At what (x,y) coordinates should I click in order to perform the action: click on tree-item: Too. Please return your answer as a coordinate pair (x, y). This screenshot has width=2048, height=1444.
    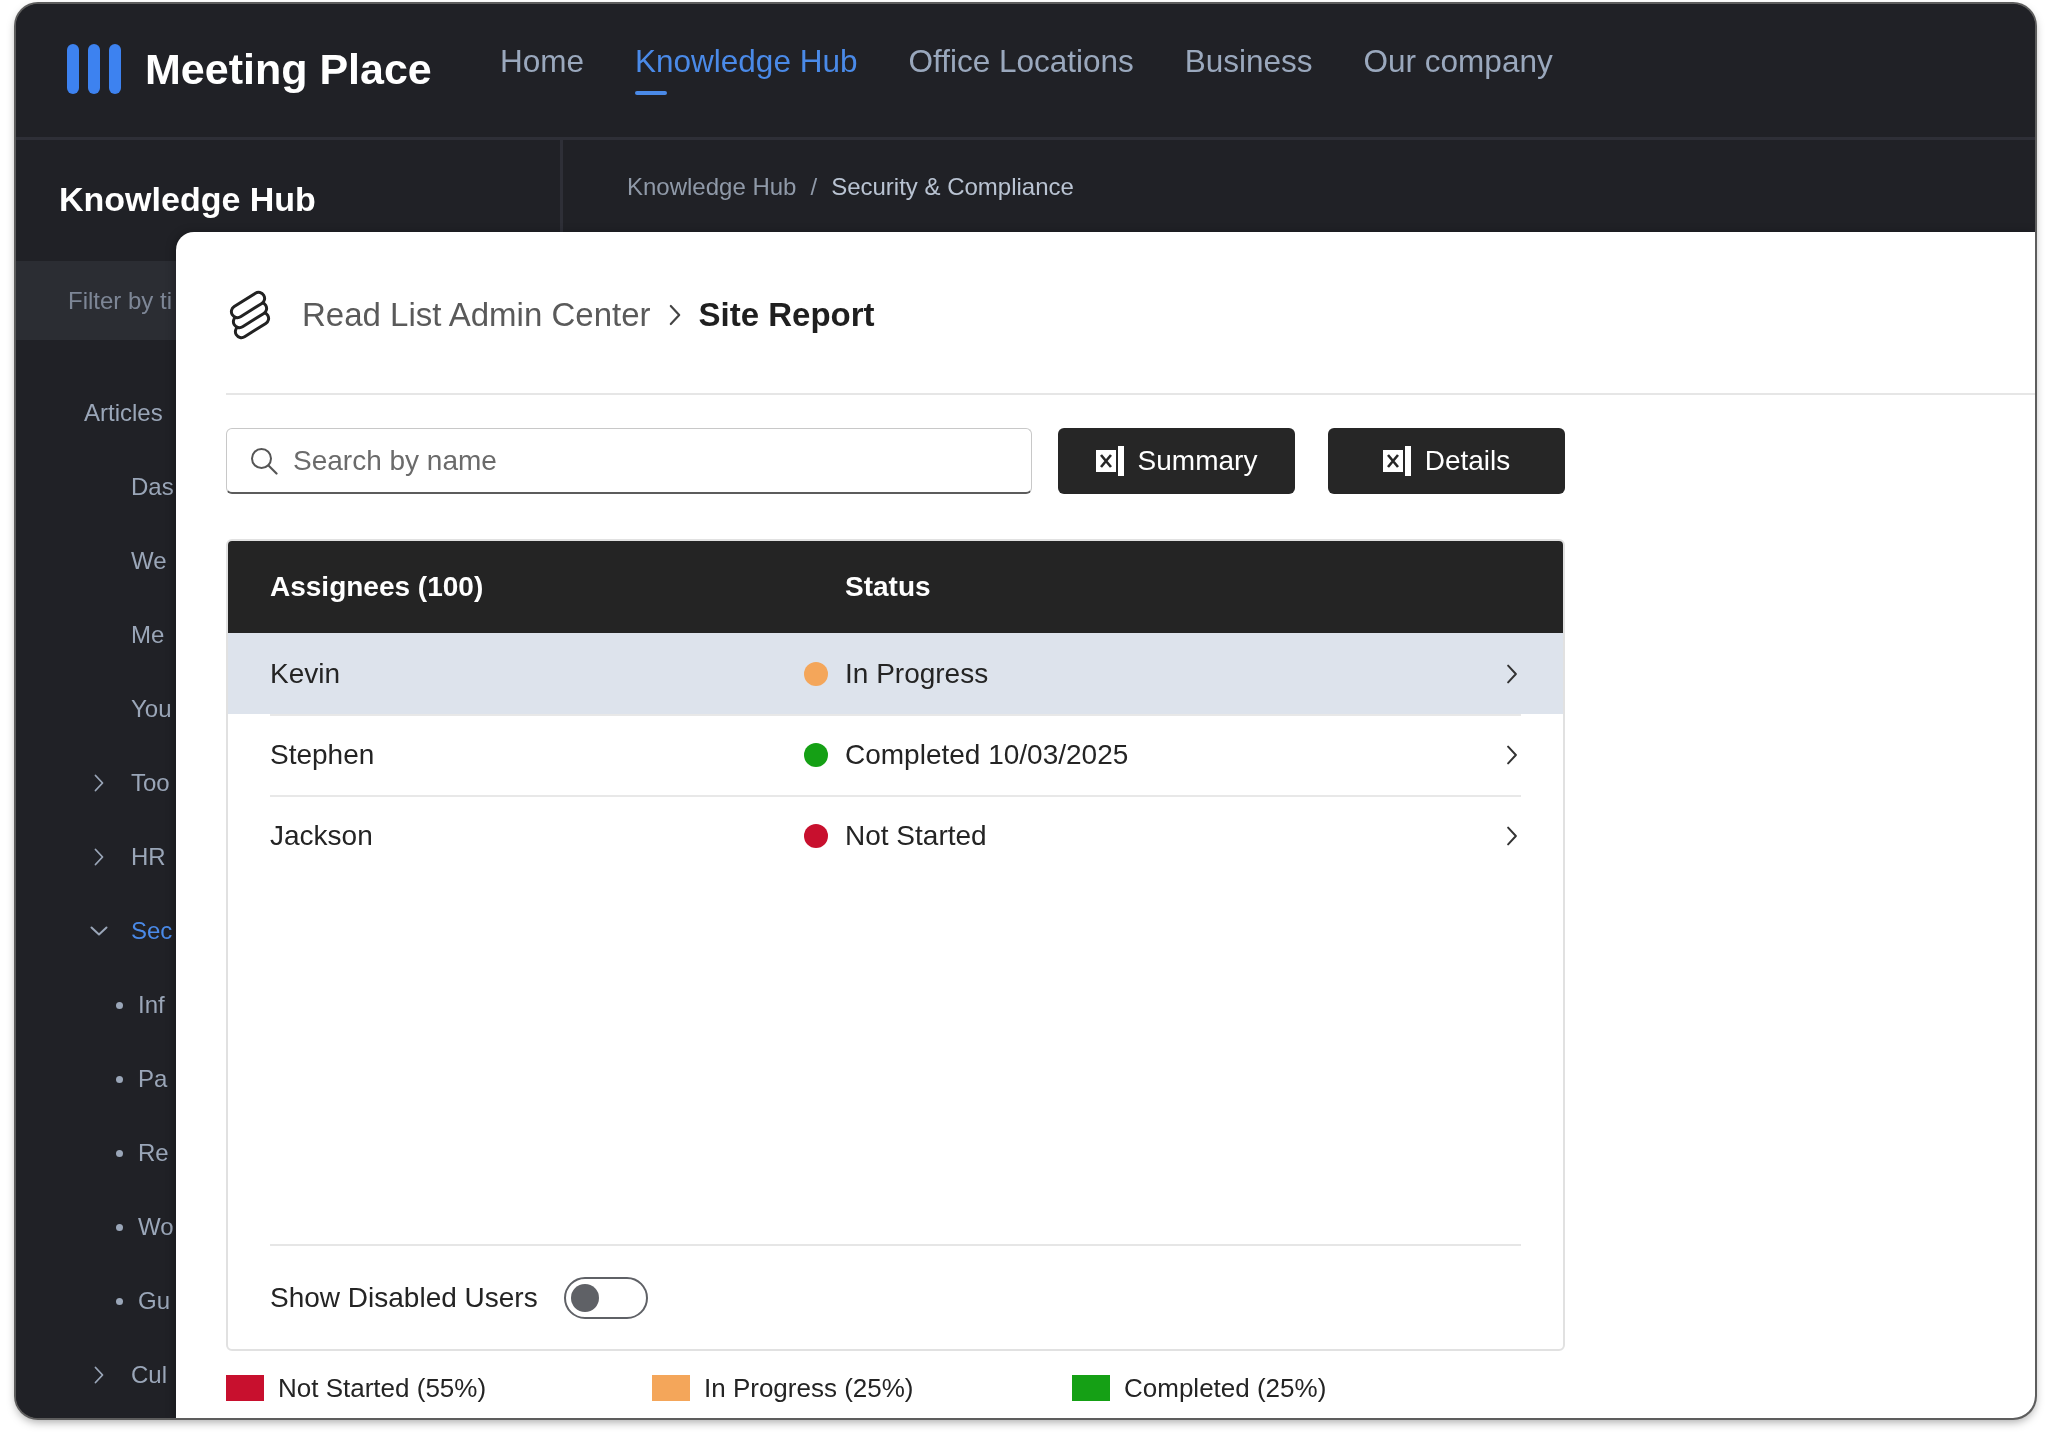
    Looking at the image, I should click on (150, 783).